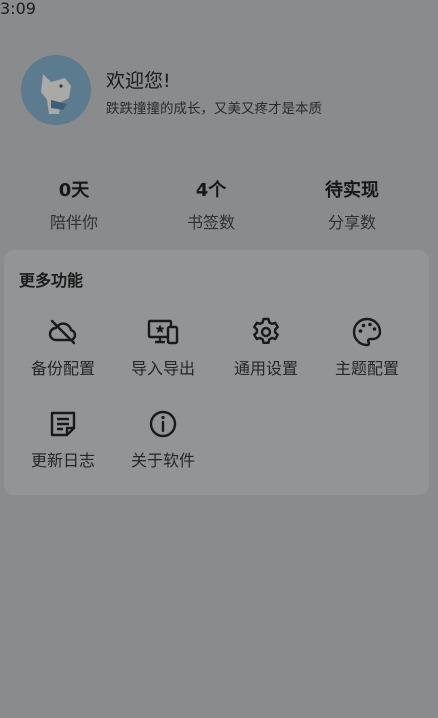 The width and height of the screenshot is (438, 718). What do you see at coordinates (163, 424) in the screenshot?
I see `info-icon` at bounding box center [163, 424].